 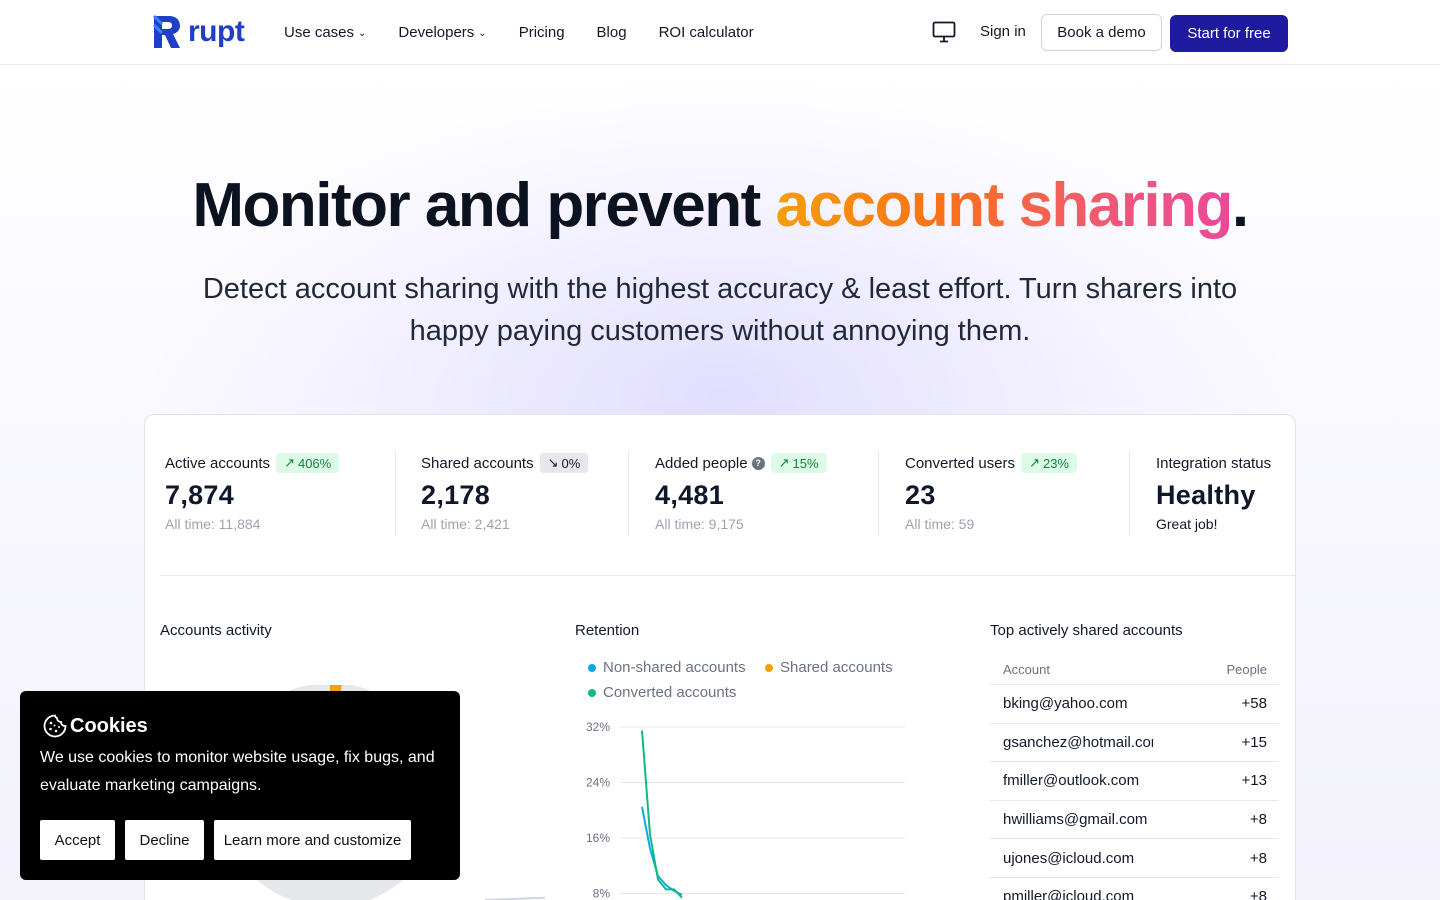 I want to click on rupt-logo-icon, so click(x=166, y=31).